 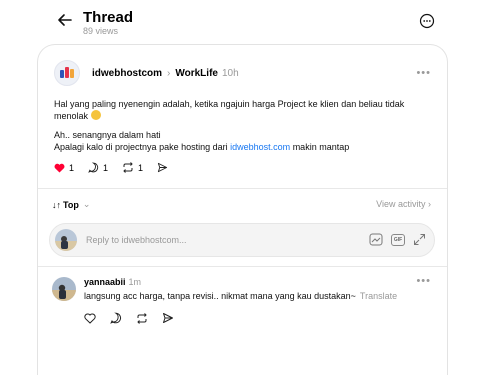 I want to click on post-actions: 1 1 1, so click(x=120, y=167).